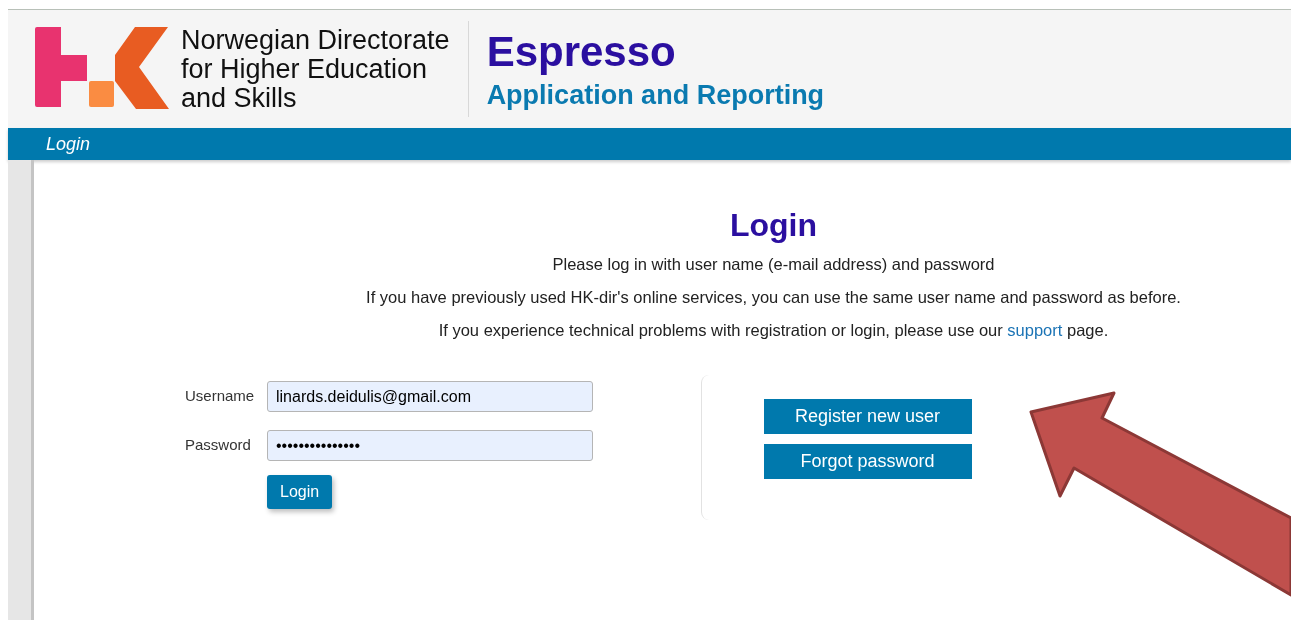 The height and width of the screenshot is (620, 1291). Describe the element at coordinates (300, 492) in the screenshot. I see `login-button: Login` at that location.